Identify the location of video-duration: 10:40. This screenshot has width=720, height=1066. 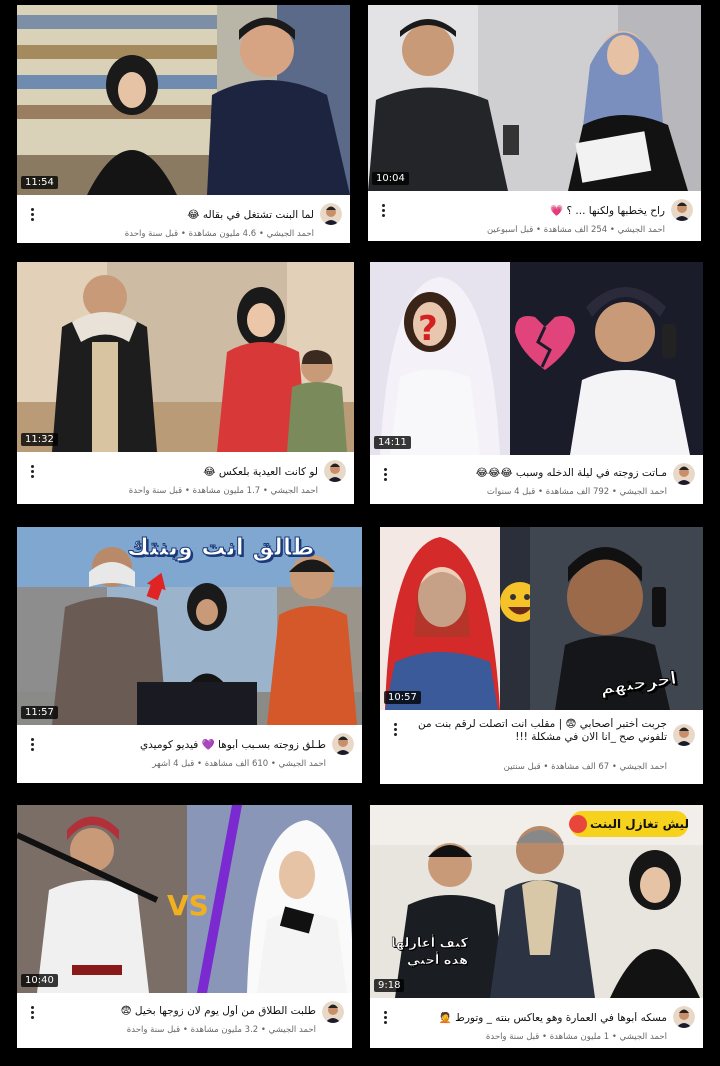
(39, 980).